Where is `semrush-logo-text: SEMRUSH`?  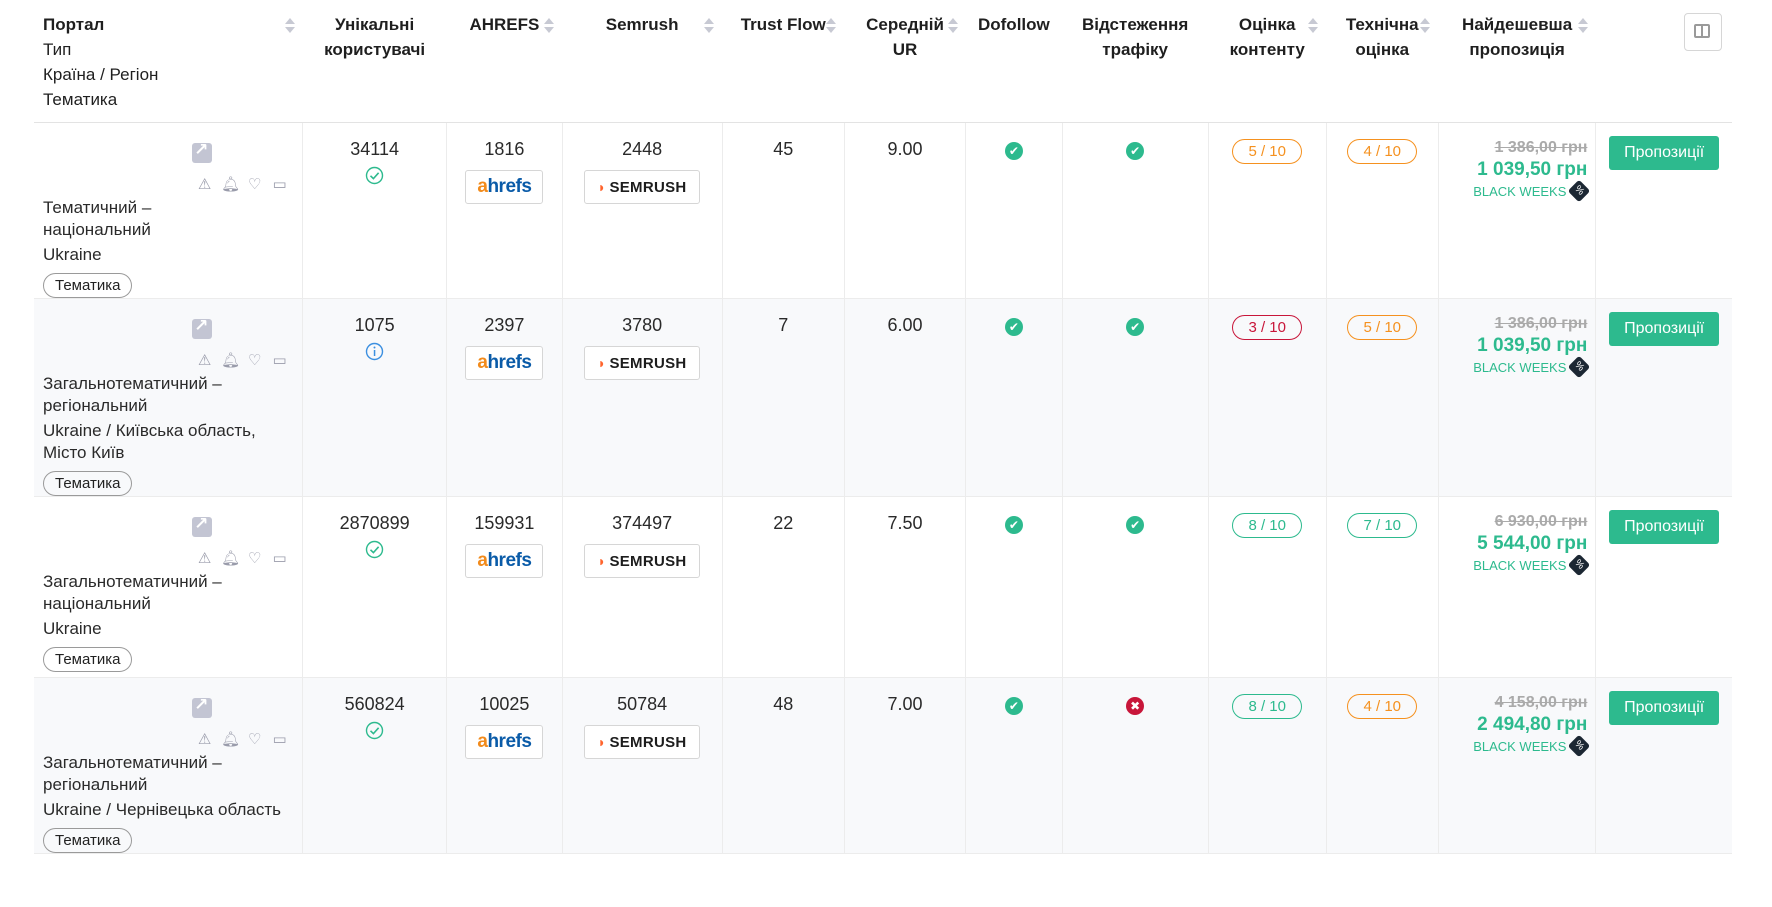 semrush-logo-text: SEMRUSH is located at coordinates (648, 363).